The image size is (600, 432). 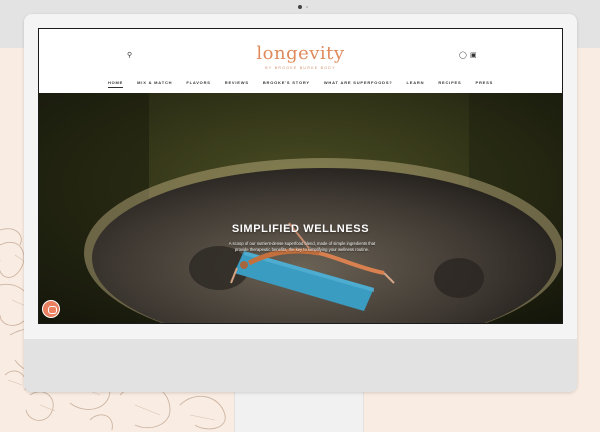 I want to click on logo-tagline: BY BROOKE BURKE BODY, so click(x=300, y=68).